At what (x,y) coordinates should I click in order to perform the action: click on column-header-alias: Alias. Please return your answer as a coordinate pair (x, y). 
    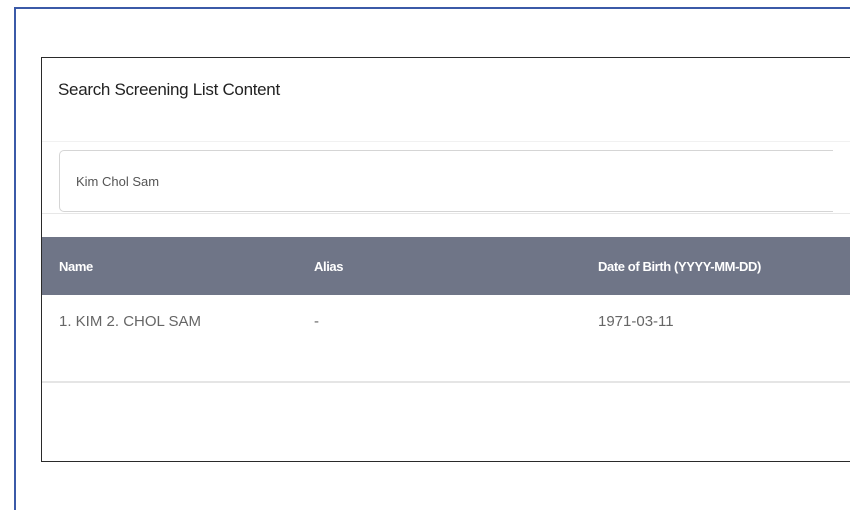
    Looking at the image, I should click on (456, 266).